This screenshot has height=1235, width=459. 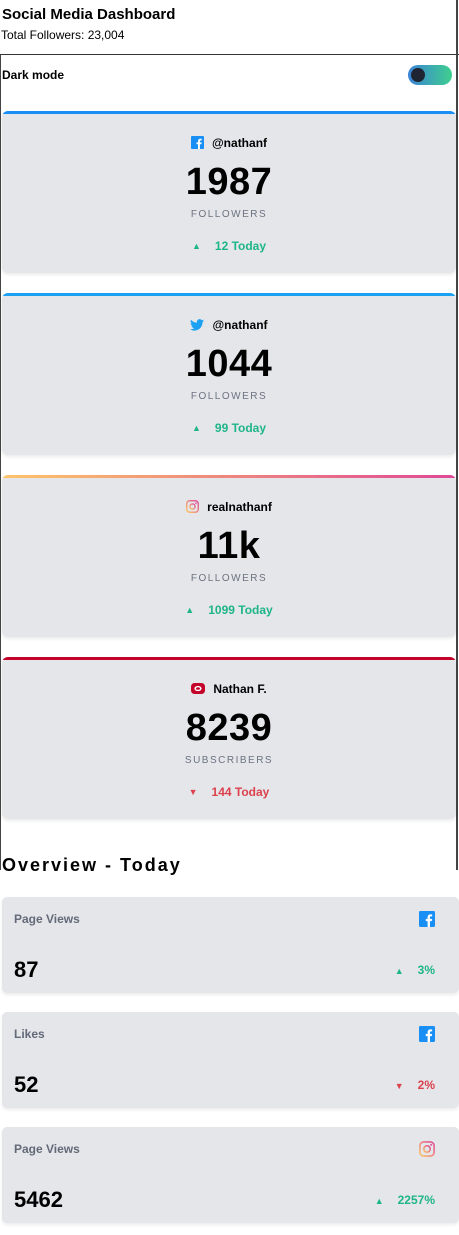 I want to click on toggle-knob, so click(x=418, y=75).